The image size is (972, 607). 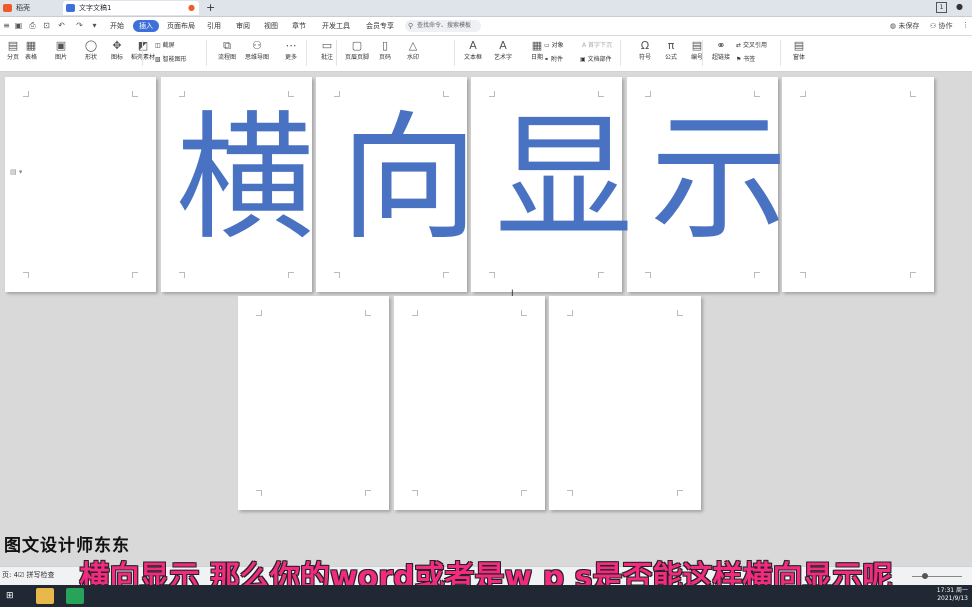 What do you see at coordinates (32, 25) in the screenshot?
I see `print-icon: ⎙` at bounding box center [32, 25].